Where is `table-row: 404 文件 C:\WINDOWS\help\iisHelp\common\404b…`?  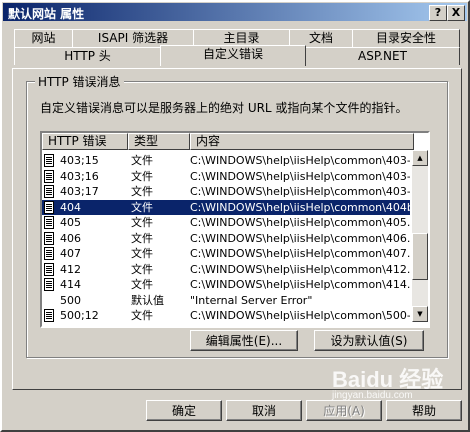
table-row: 404 文件 C:\WINDOWS\help\iisHelp\common\404b… is located at coordinates (226, 207).